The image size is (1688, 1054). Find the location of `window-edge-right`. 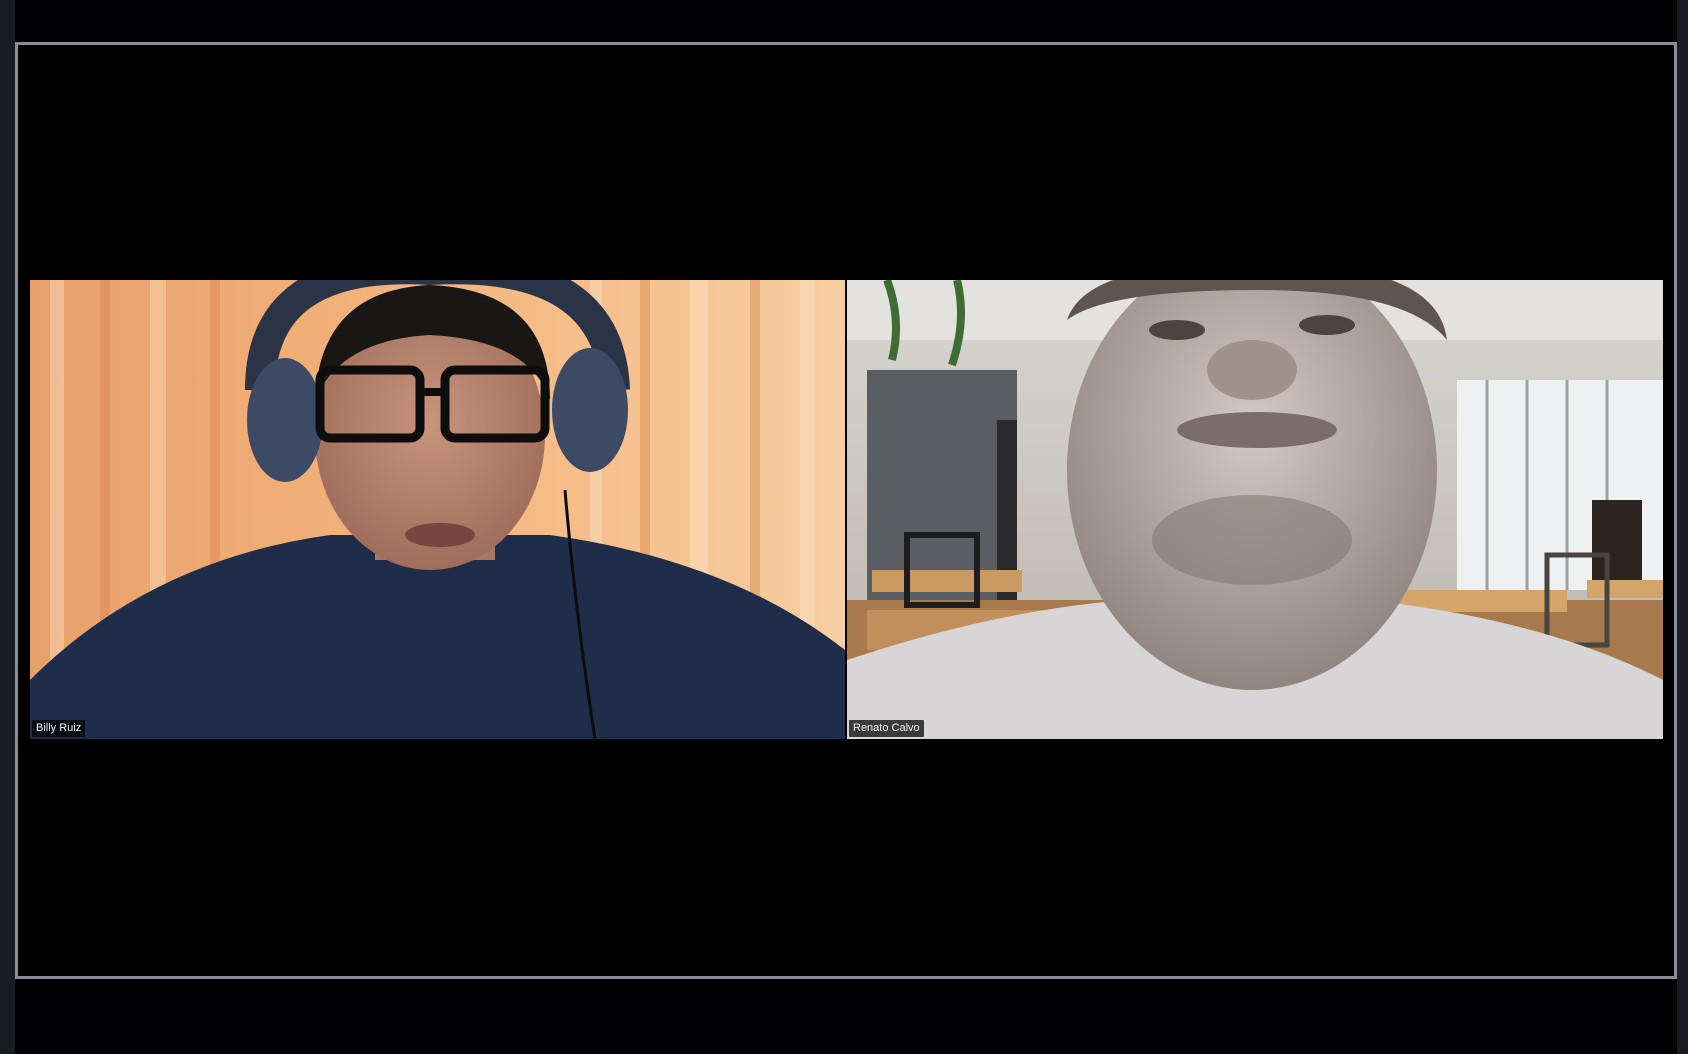

window-edge-right is located at coordinates (1682, 527).